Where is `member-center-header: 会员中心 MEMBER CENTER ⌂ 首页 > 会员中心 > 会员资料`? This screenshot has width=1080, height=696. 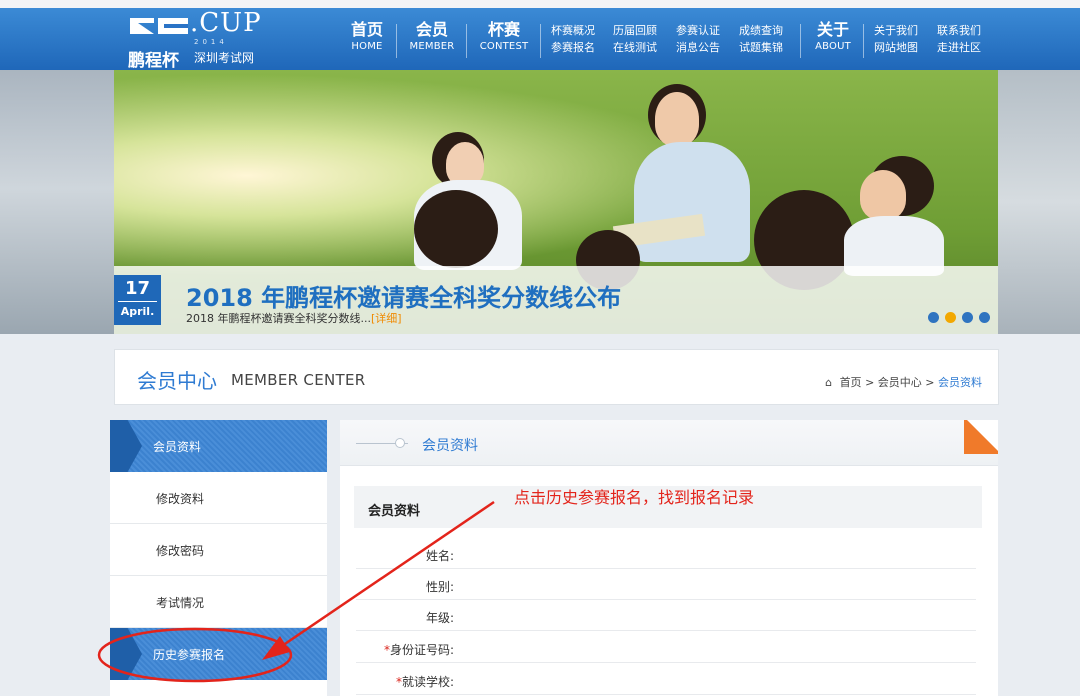
member-center-header: 会员中心 MEMBER CENTER ⌂ 首页 > 会员中心 > 会员资料 is located at coordinates (556, 377).